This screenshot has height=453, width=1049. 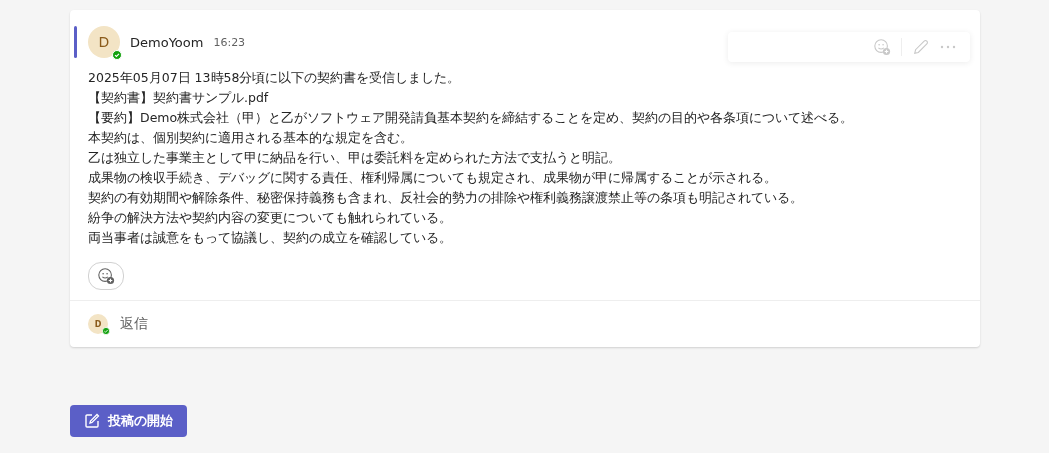 I want to click on message-line: 両当事者は誠意をもって協議し、契約の成立を確認している。, so click(x=270, y=238).